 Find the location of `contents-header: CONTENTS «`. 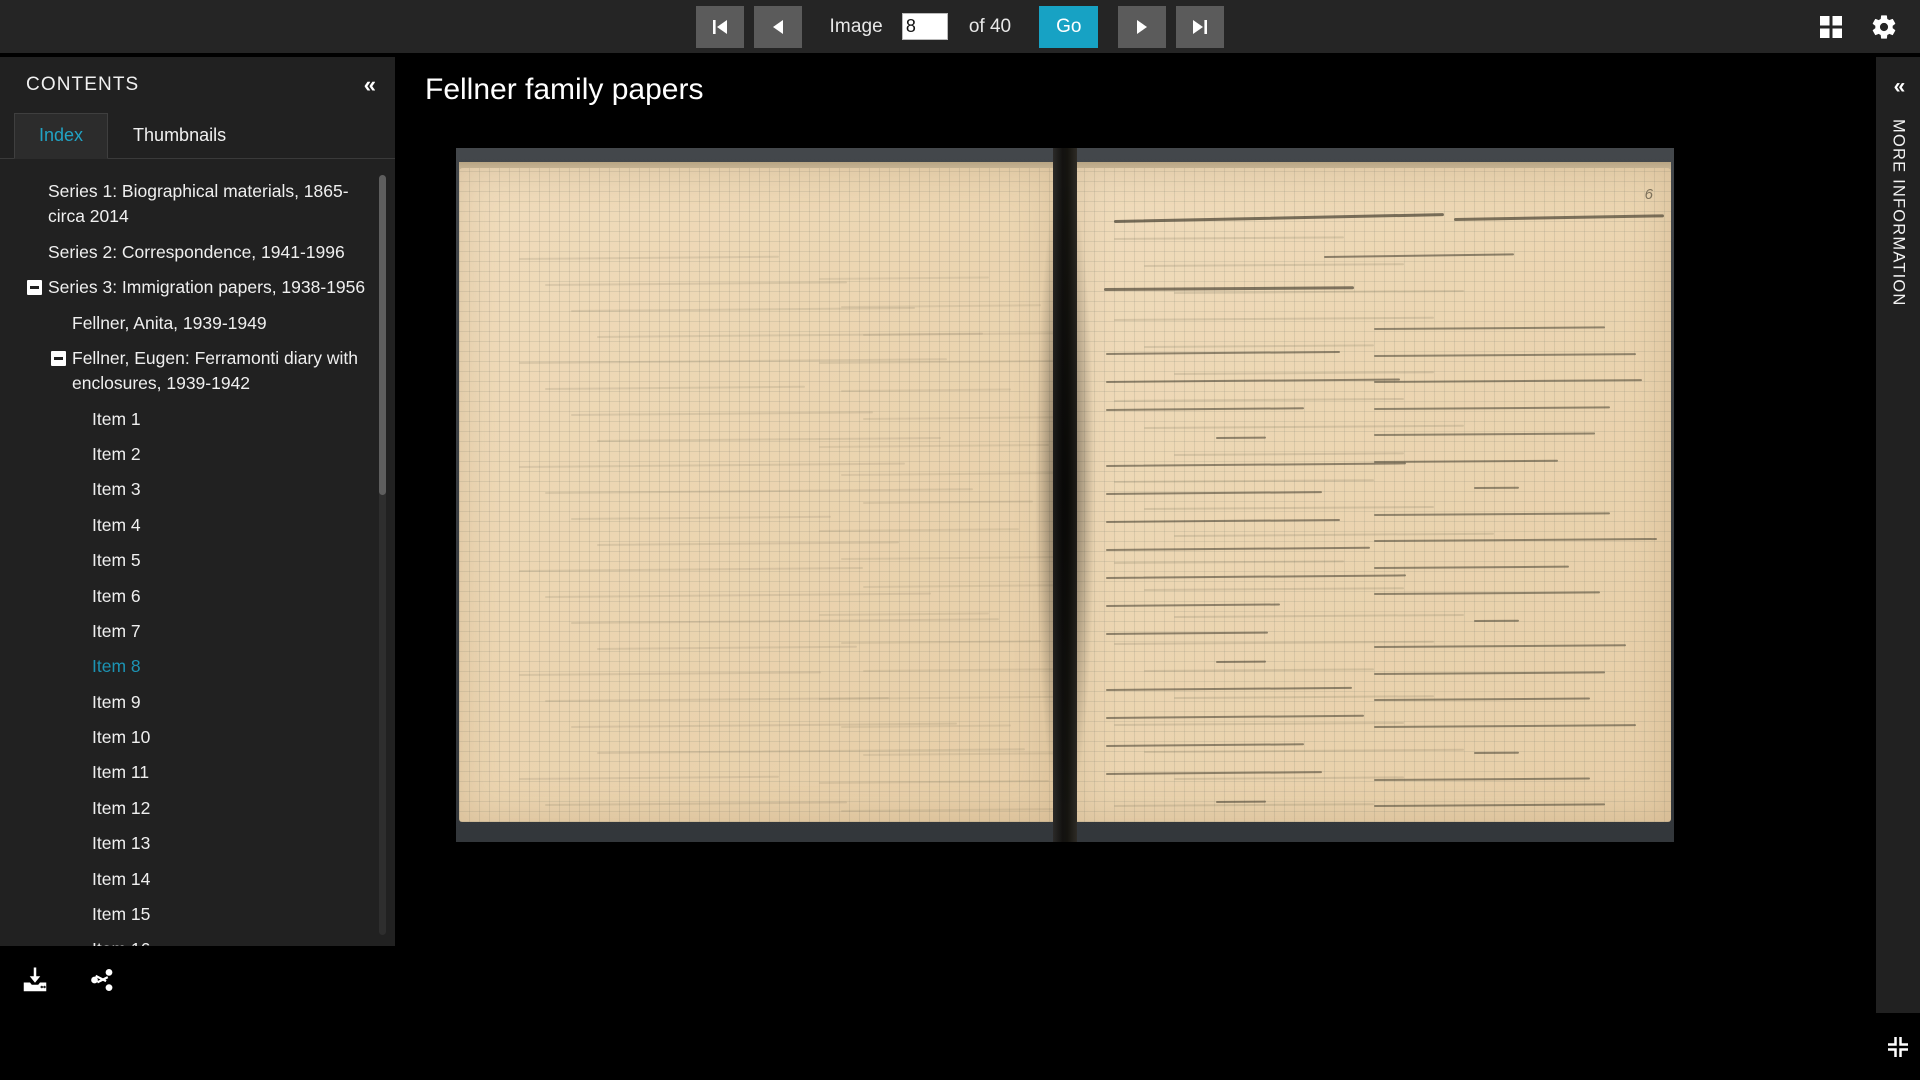

contents-header: CONTENTS « is located at coordinates (197, 85).